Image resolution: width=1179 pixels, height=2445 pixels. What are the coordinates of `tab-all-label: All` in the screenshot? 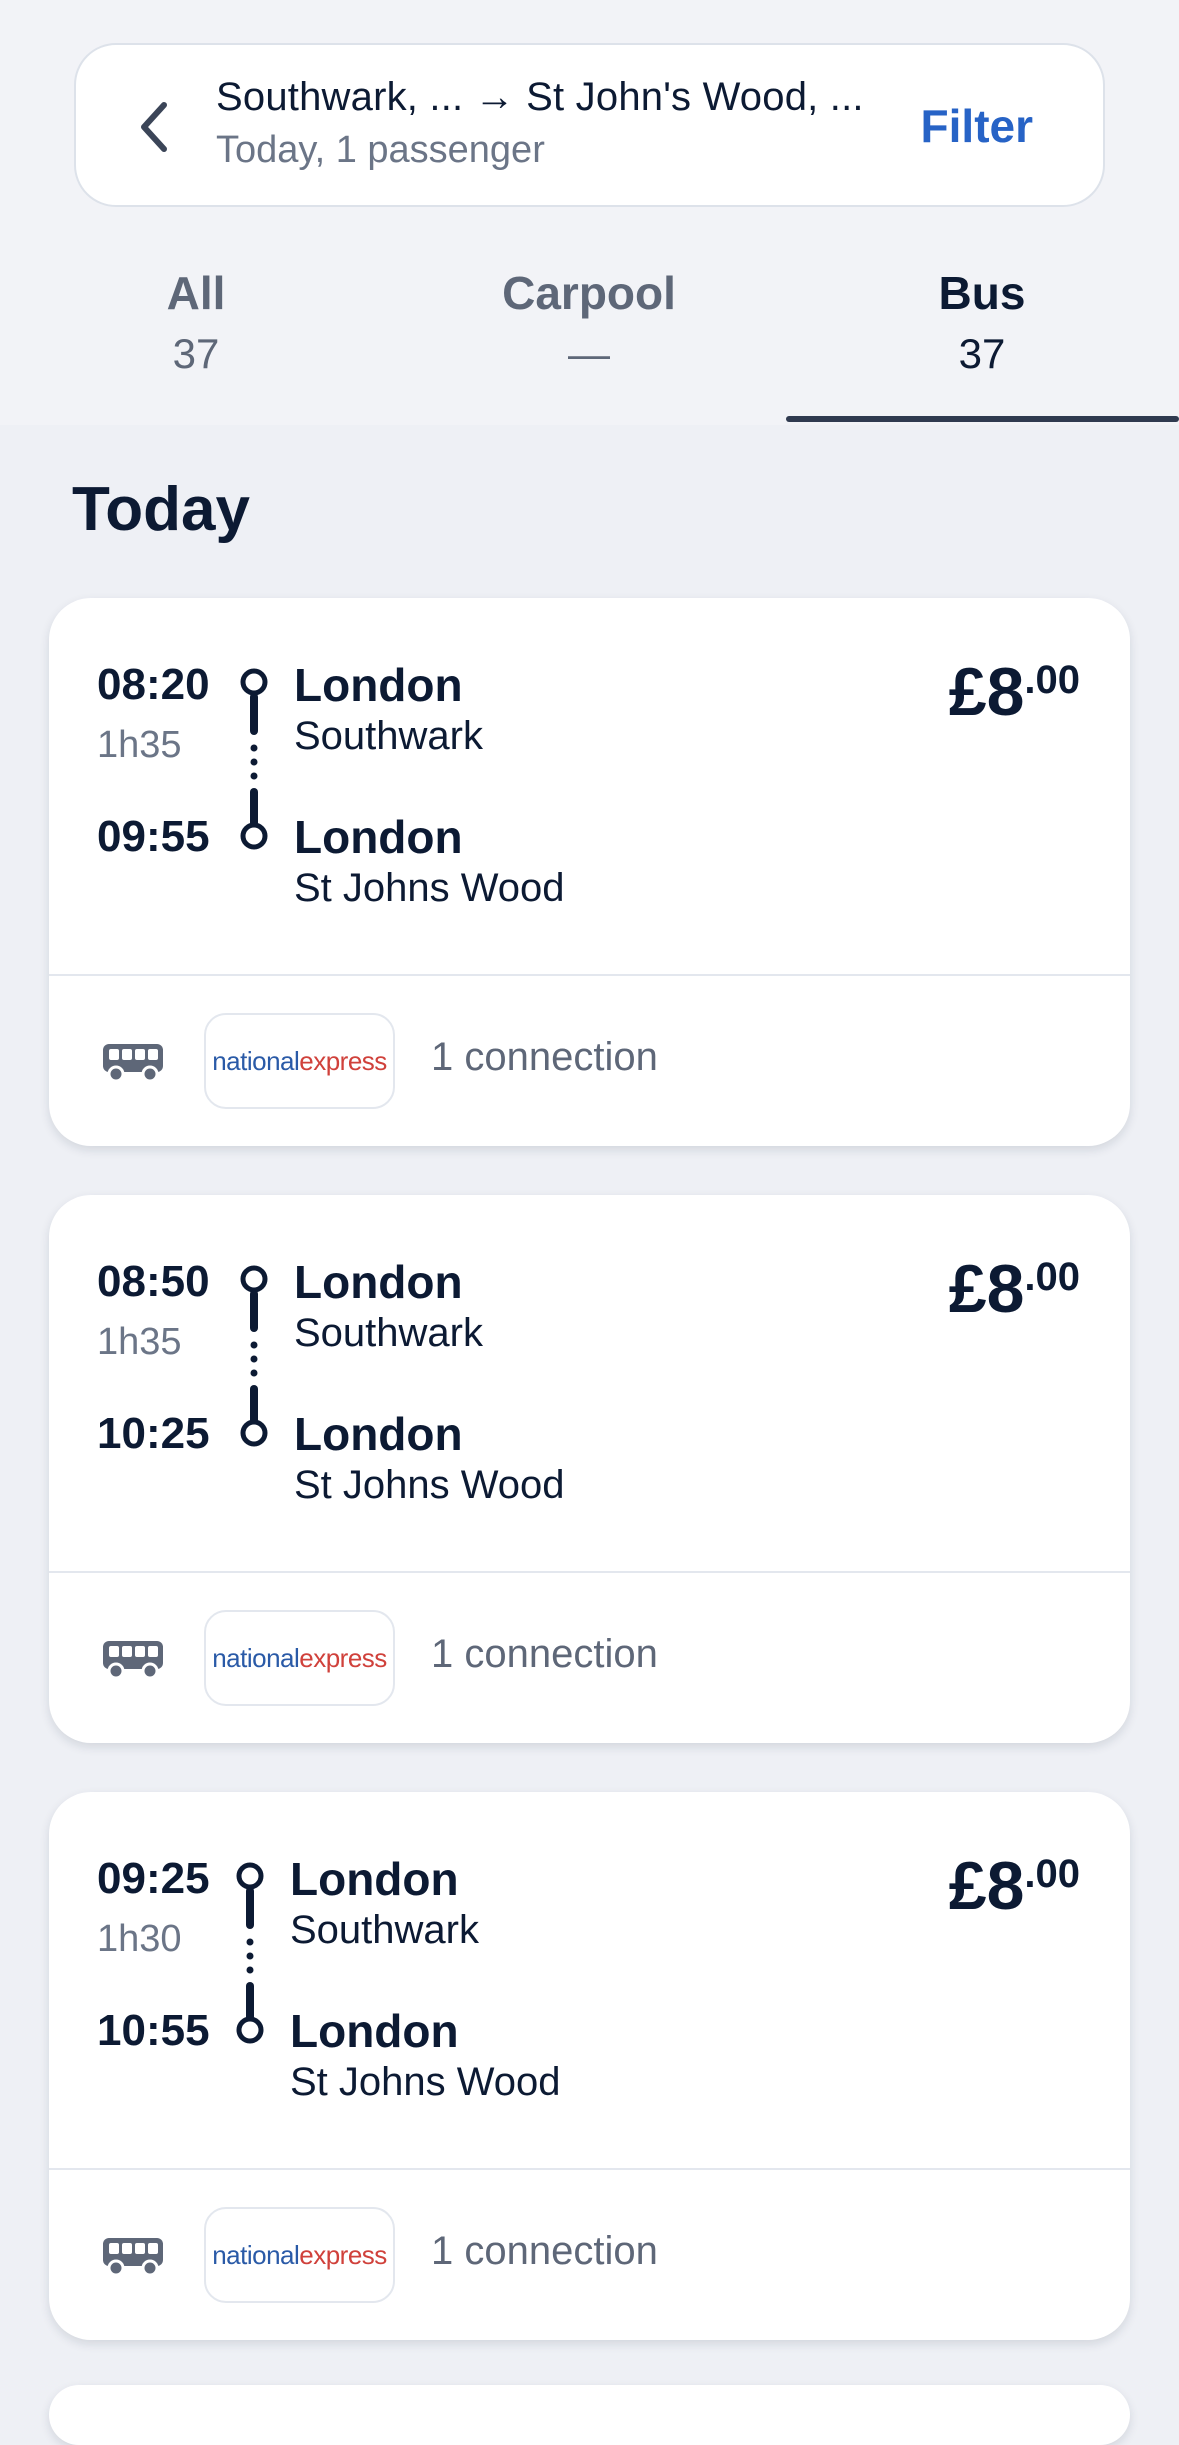 It's located at (196, 293).